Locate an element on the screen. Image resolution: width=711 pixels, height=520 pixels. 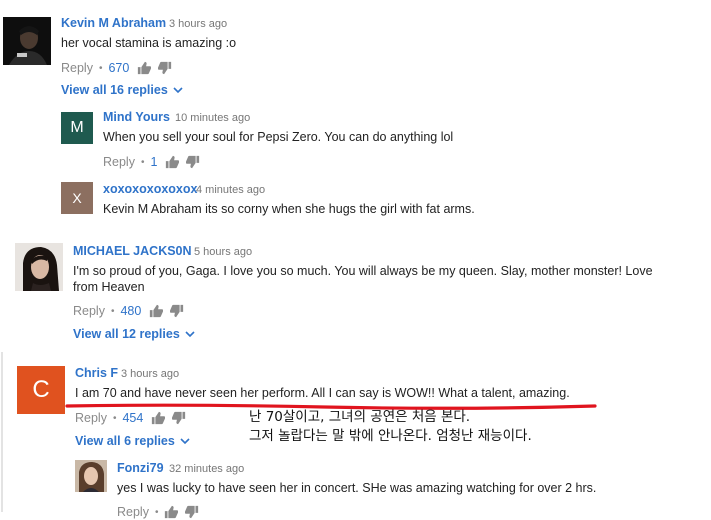
comment-author: Chris F is located at coordinates (96, 373).